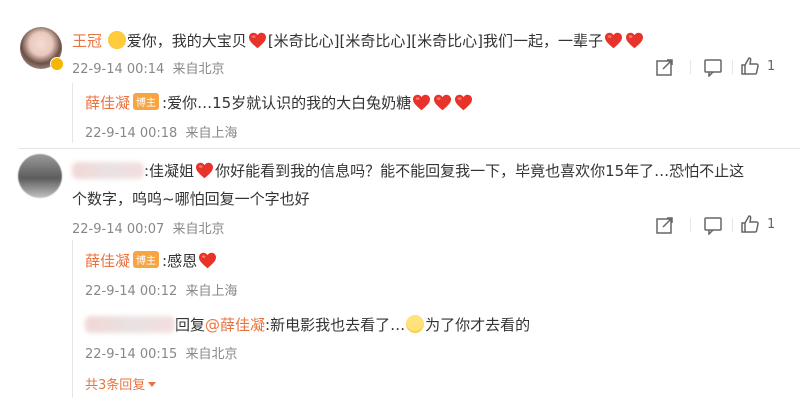  I want to click on reply-item: 回复@薛佳凝:新电影我也去看了… 为了你才去看的, so click(307, 324).